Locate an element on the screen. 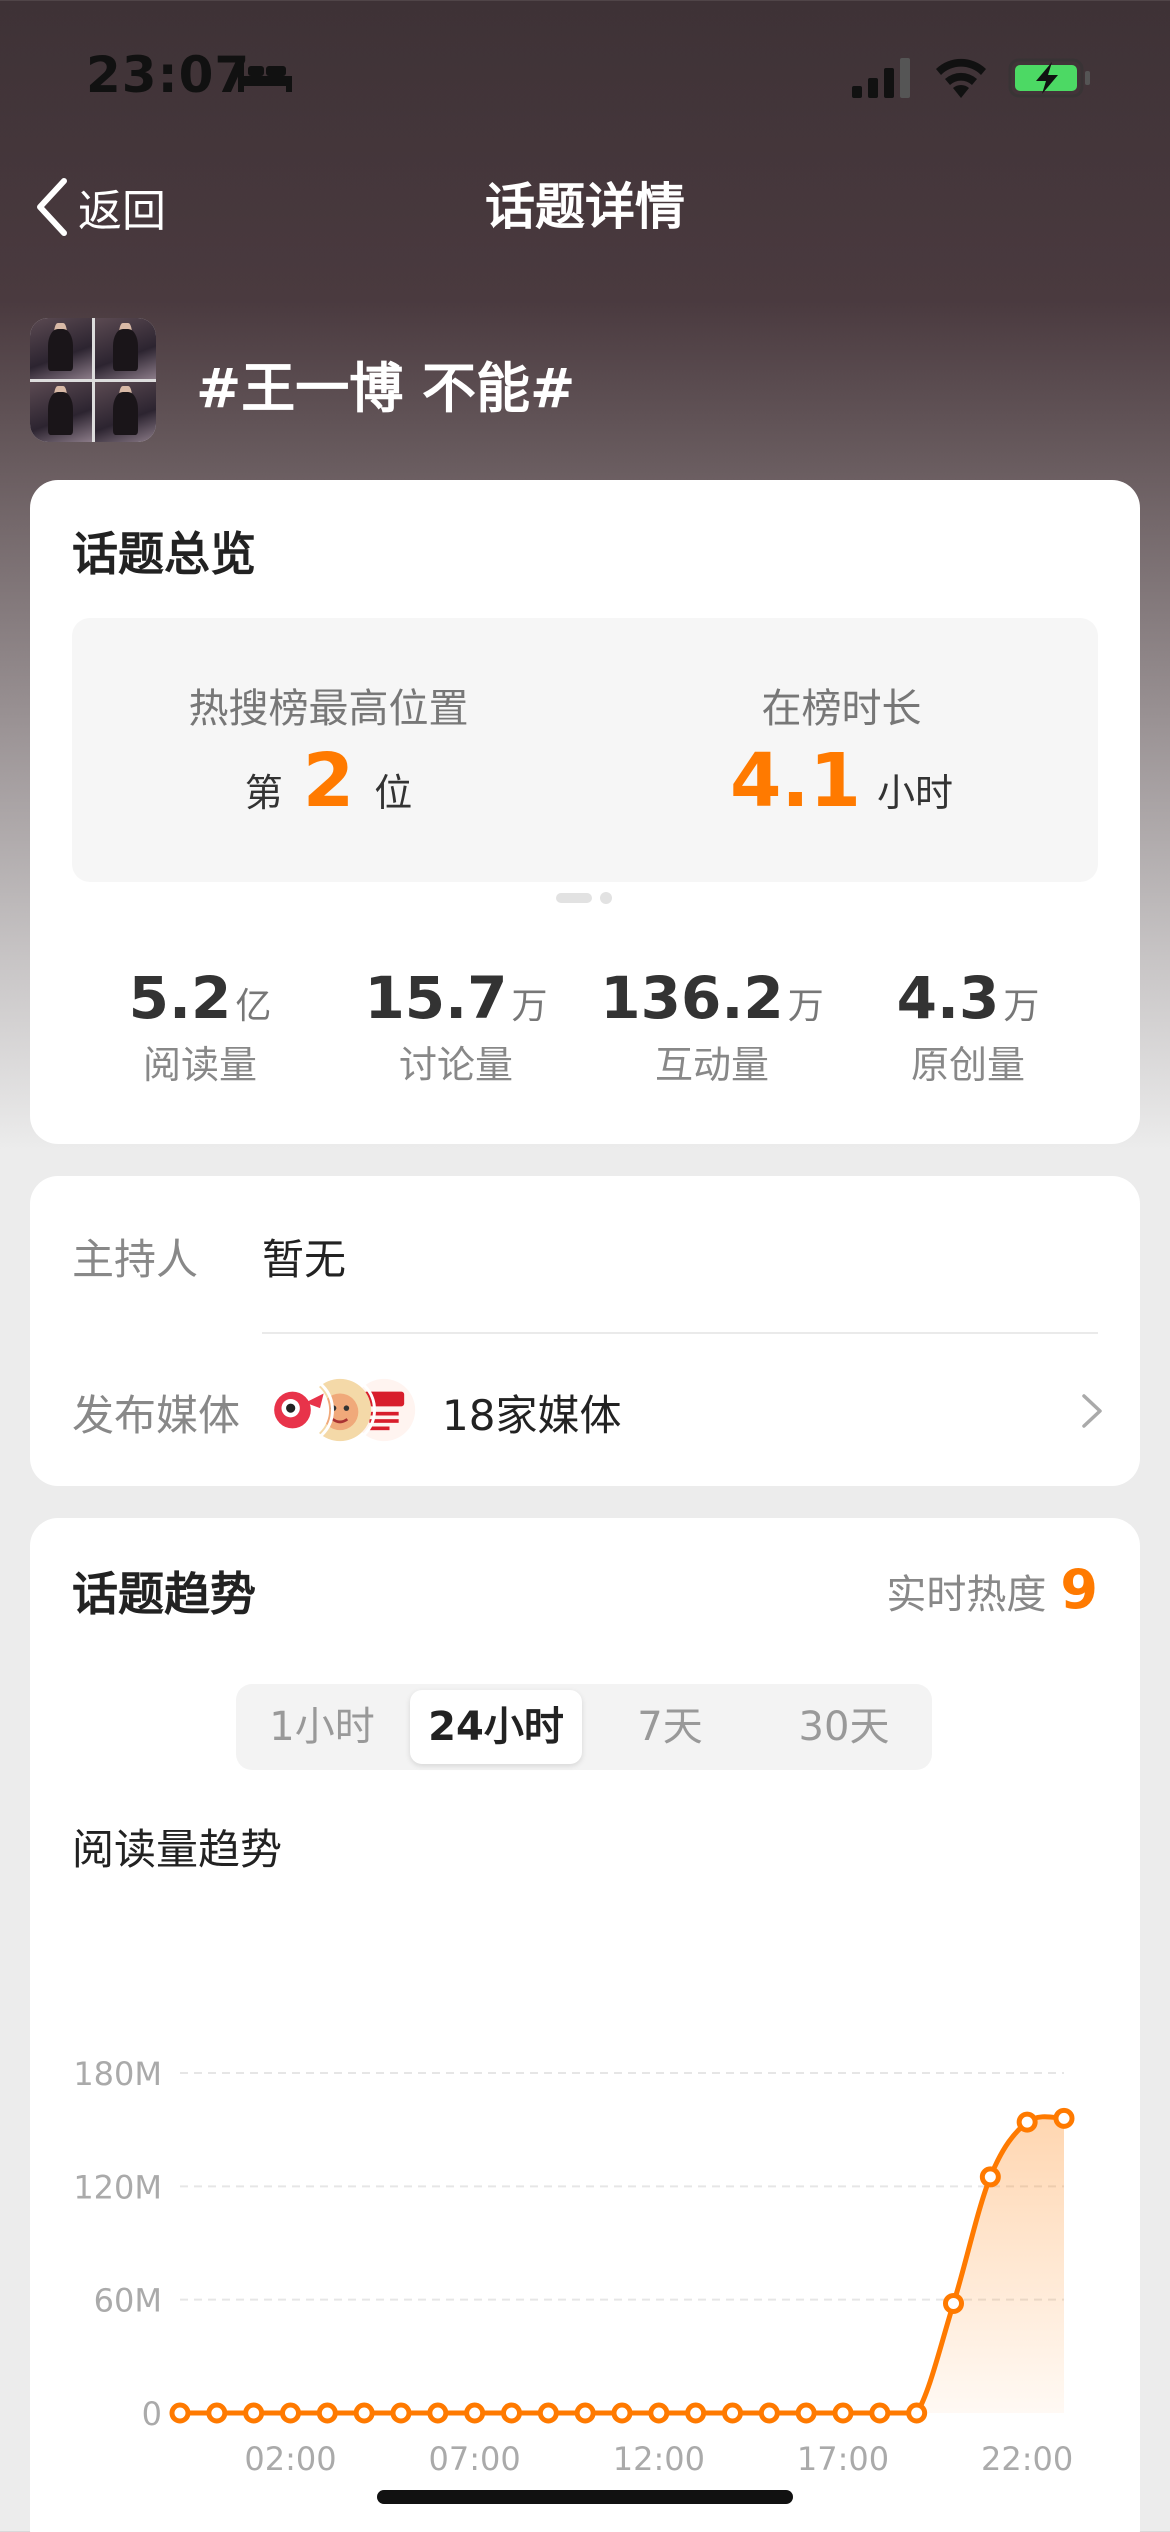 This screenshot has height=2532, width=1170. stat-value: 5.2 is located at coordinates (180, 998).